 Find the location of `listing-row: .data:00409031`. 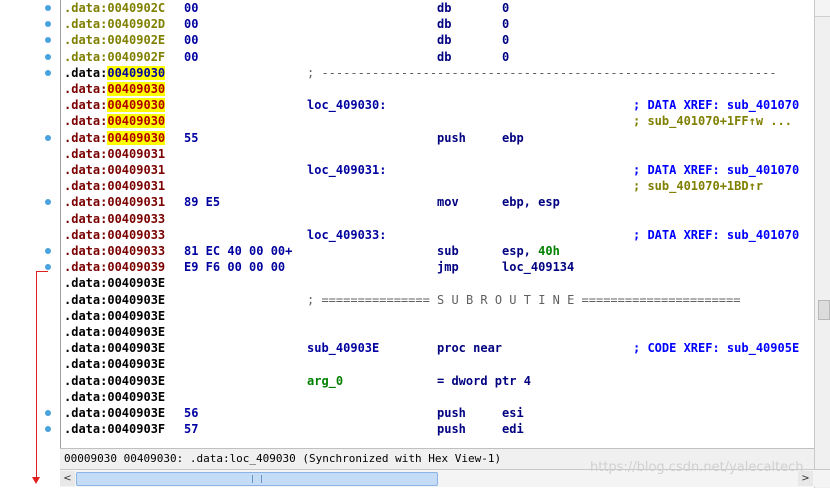

listing-row: .data:00409031 is located at coordinates (438, 154).